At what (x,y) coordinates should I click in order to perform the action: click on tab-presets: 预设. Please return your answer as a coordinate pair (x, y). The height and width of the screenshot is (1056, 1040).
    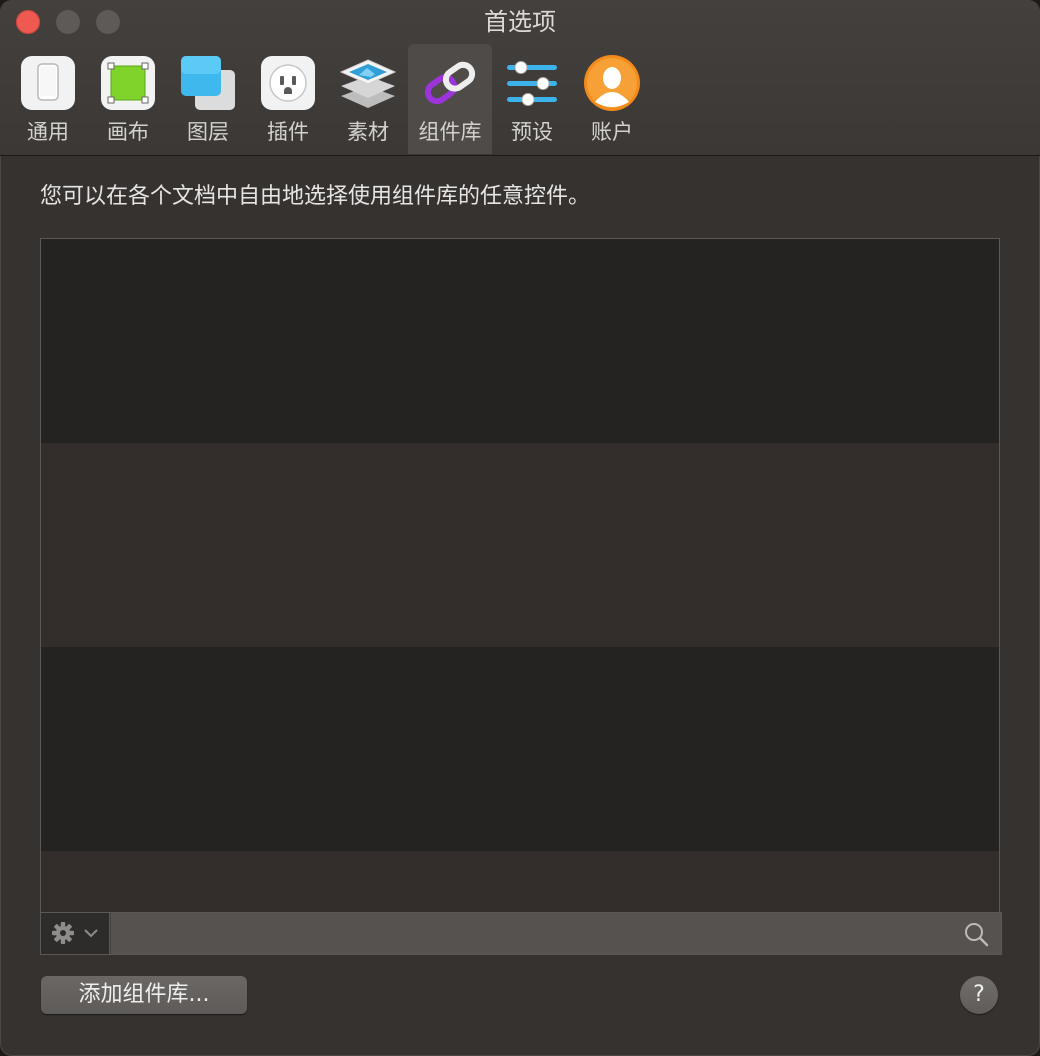
    Looking at the image, I should click on (532, 99).